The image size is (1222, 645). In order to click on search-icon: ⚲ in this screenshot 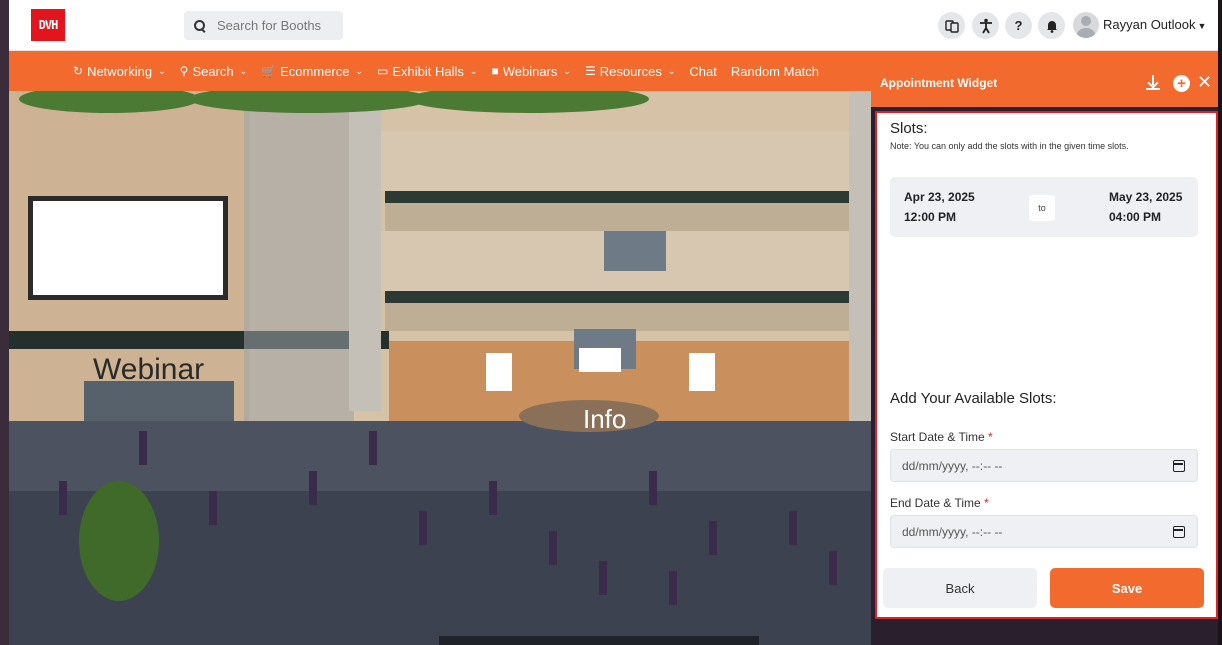, I will do `click(184, 71)`.